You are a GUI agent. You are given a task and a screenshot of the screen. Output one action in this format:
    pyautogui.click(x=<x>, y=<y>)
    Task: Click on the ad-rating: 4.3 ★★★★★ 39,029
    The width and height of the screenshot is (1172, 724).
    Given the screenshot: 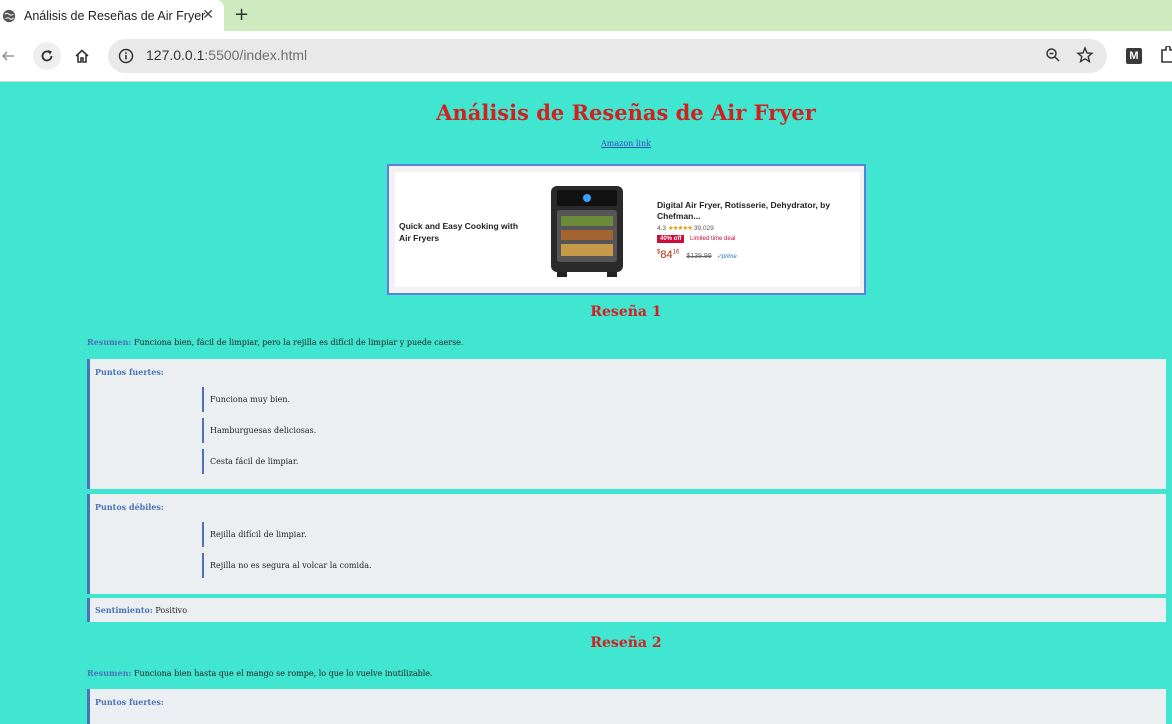 What is the action you would take?
    pyautogui.click(x=685, y=228)
    